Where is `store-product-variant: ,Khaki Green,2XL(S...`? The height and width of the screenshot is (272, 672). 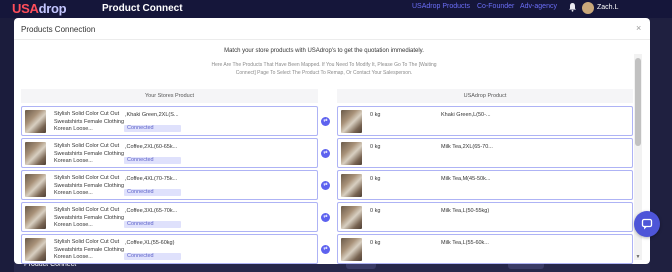
store-product-variant: ,Khaki Green,2XL(S... is located at coordinates (152, 115).